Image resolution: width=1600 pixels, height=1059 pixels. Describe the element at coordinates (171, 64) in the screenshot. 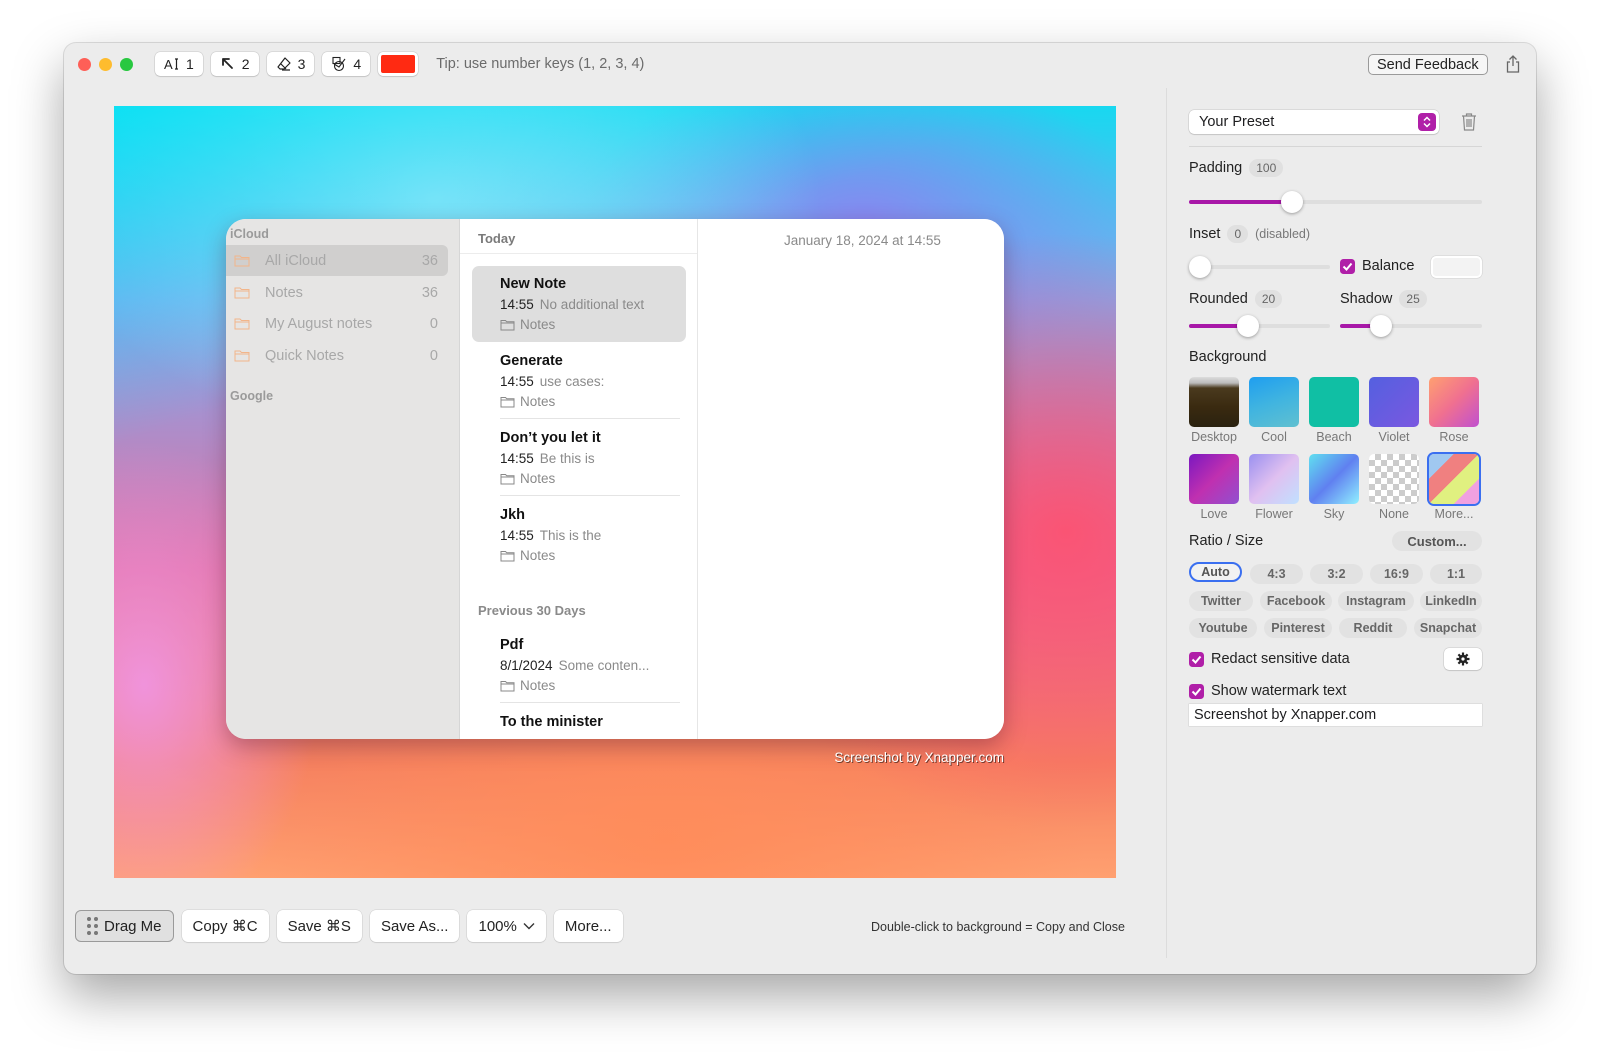

I see `text-cursor-icon: A` at that location.